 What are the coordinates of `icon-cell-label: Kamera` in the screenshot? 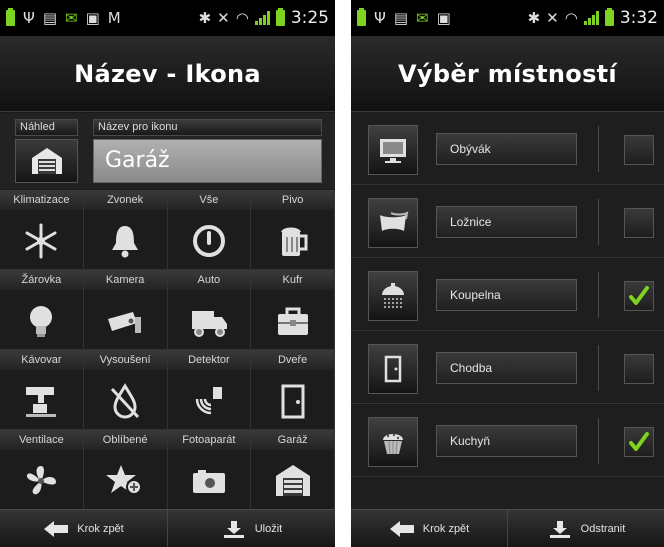 It's located at (125, 280).